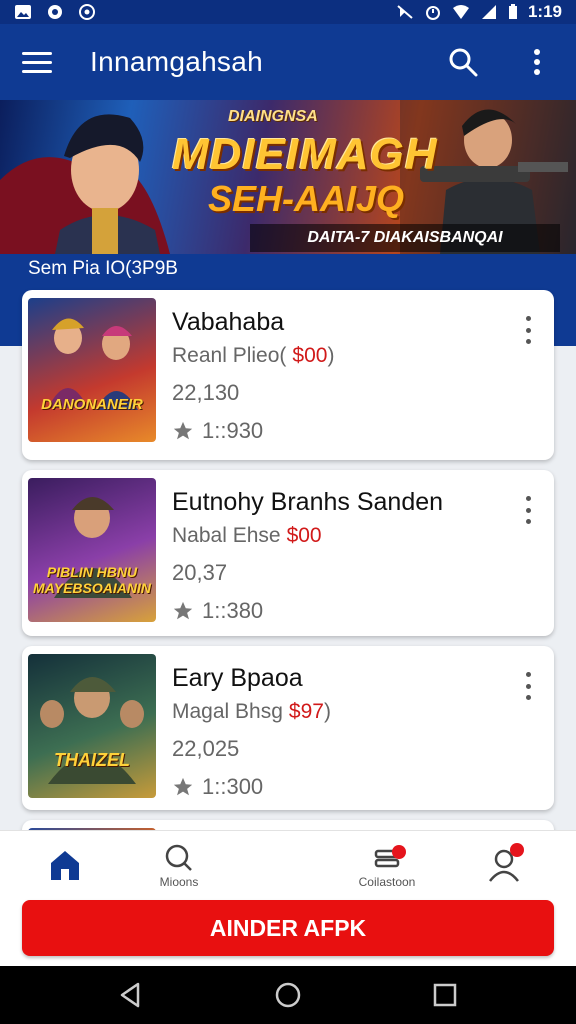 The width and height of the screenshot is (576, 1024). Describe the element at coordinates (488, 12) in the screenshot. I see `signal-icon` at that location.